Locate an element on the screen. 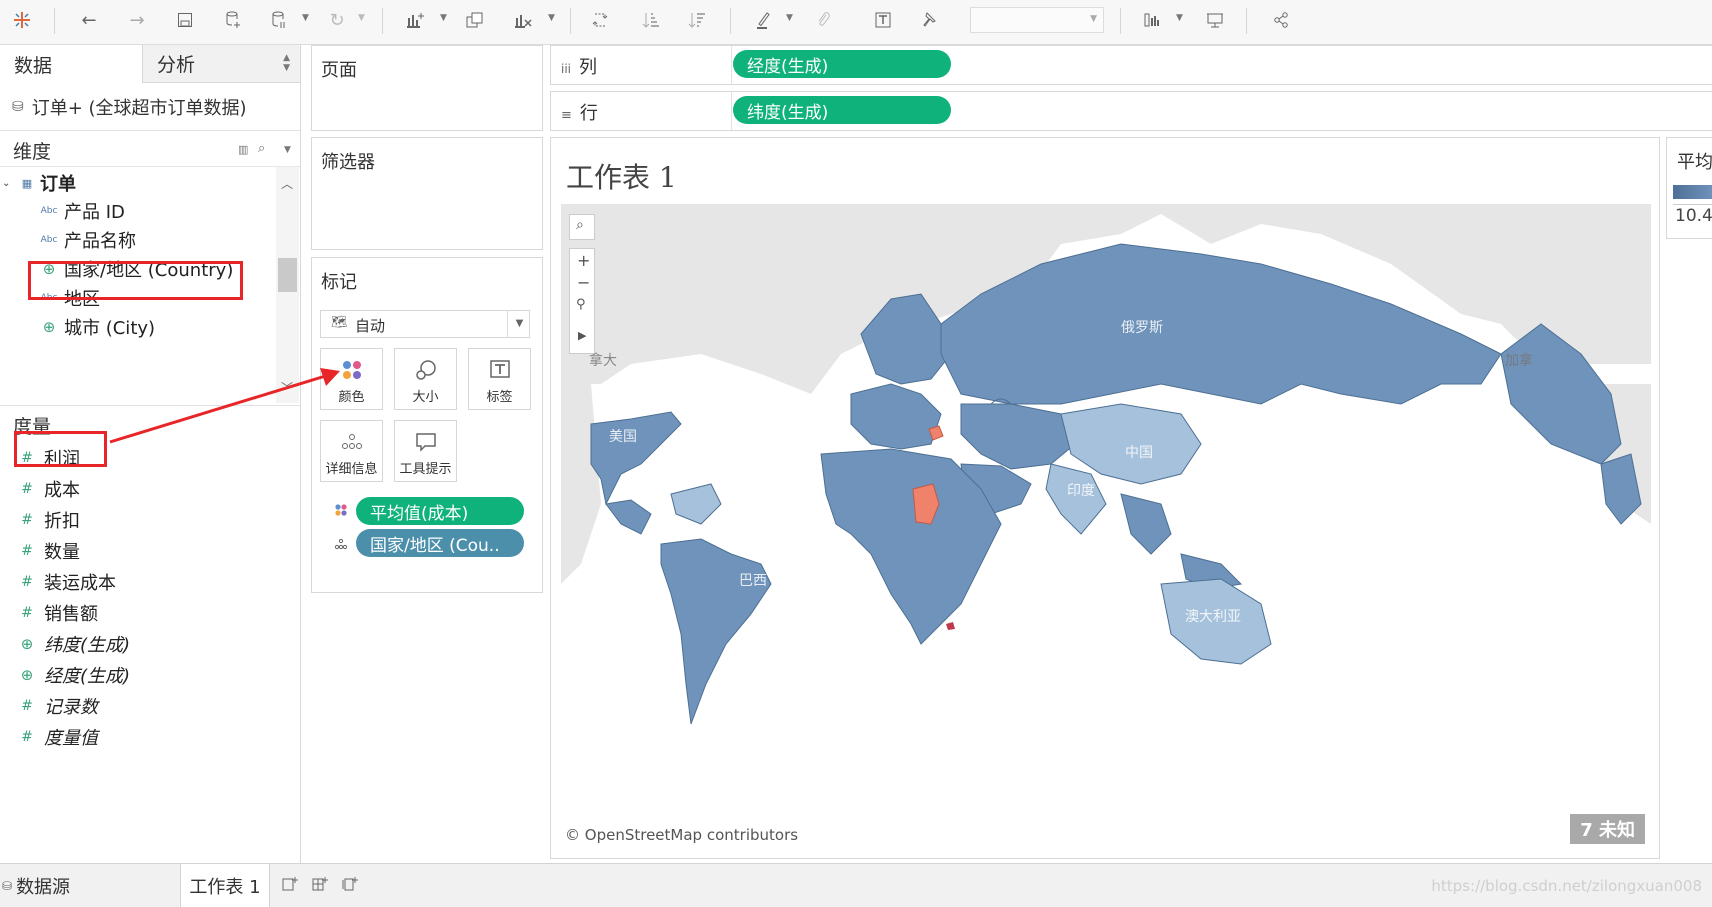 This screenshot has height=907, width=1712. map-label-australia: 澳大利亚 is located at coordinates (1213, 617).